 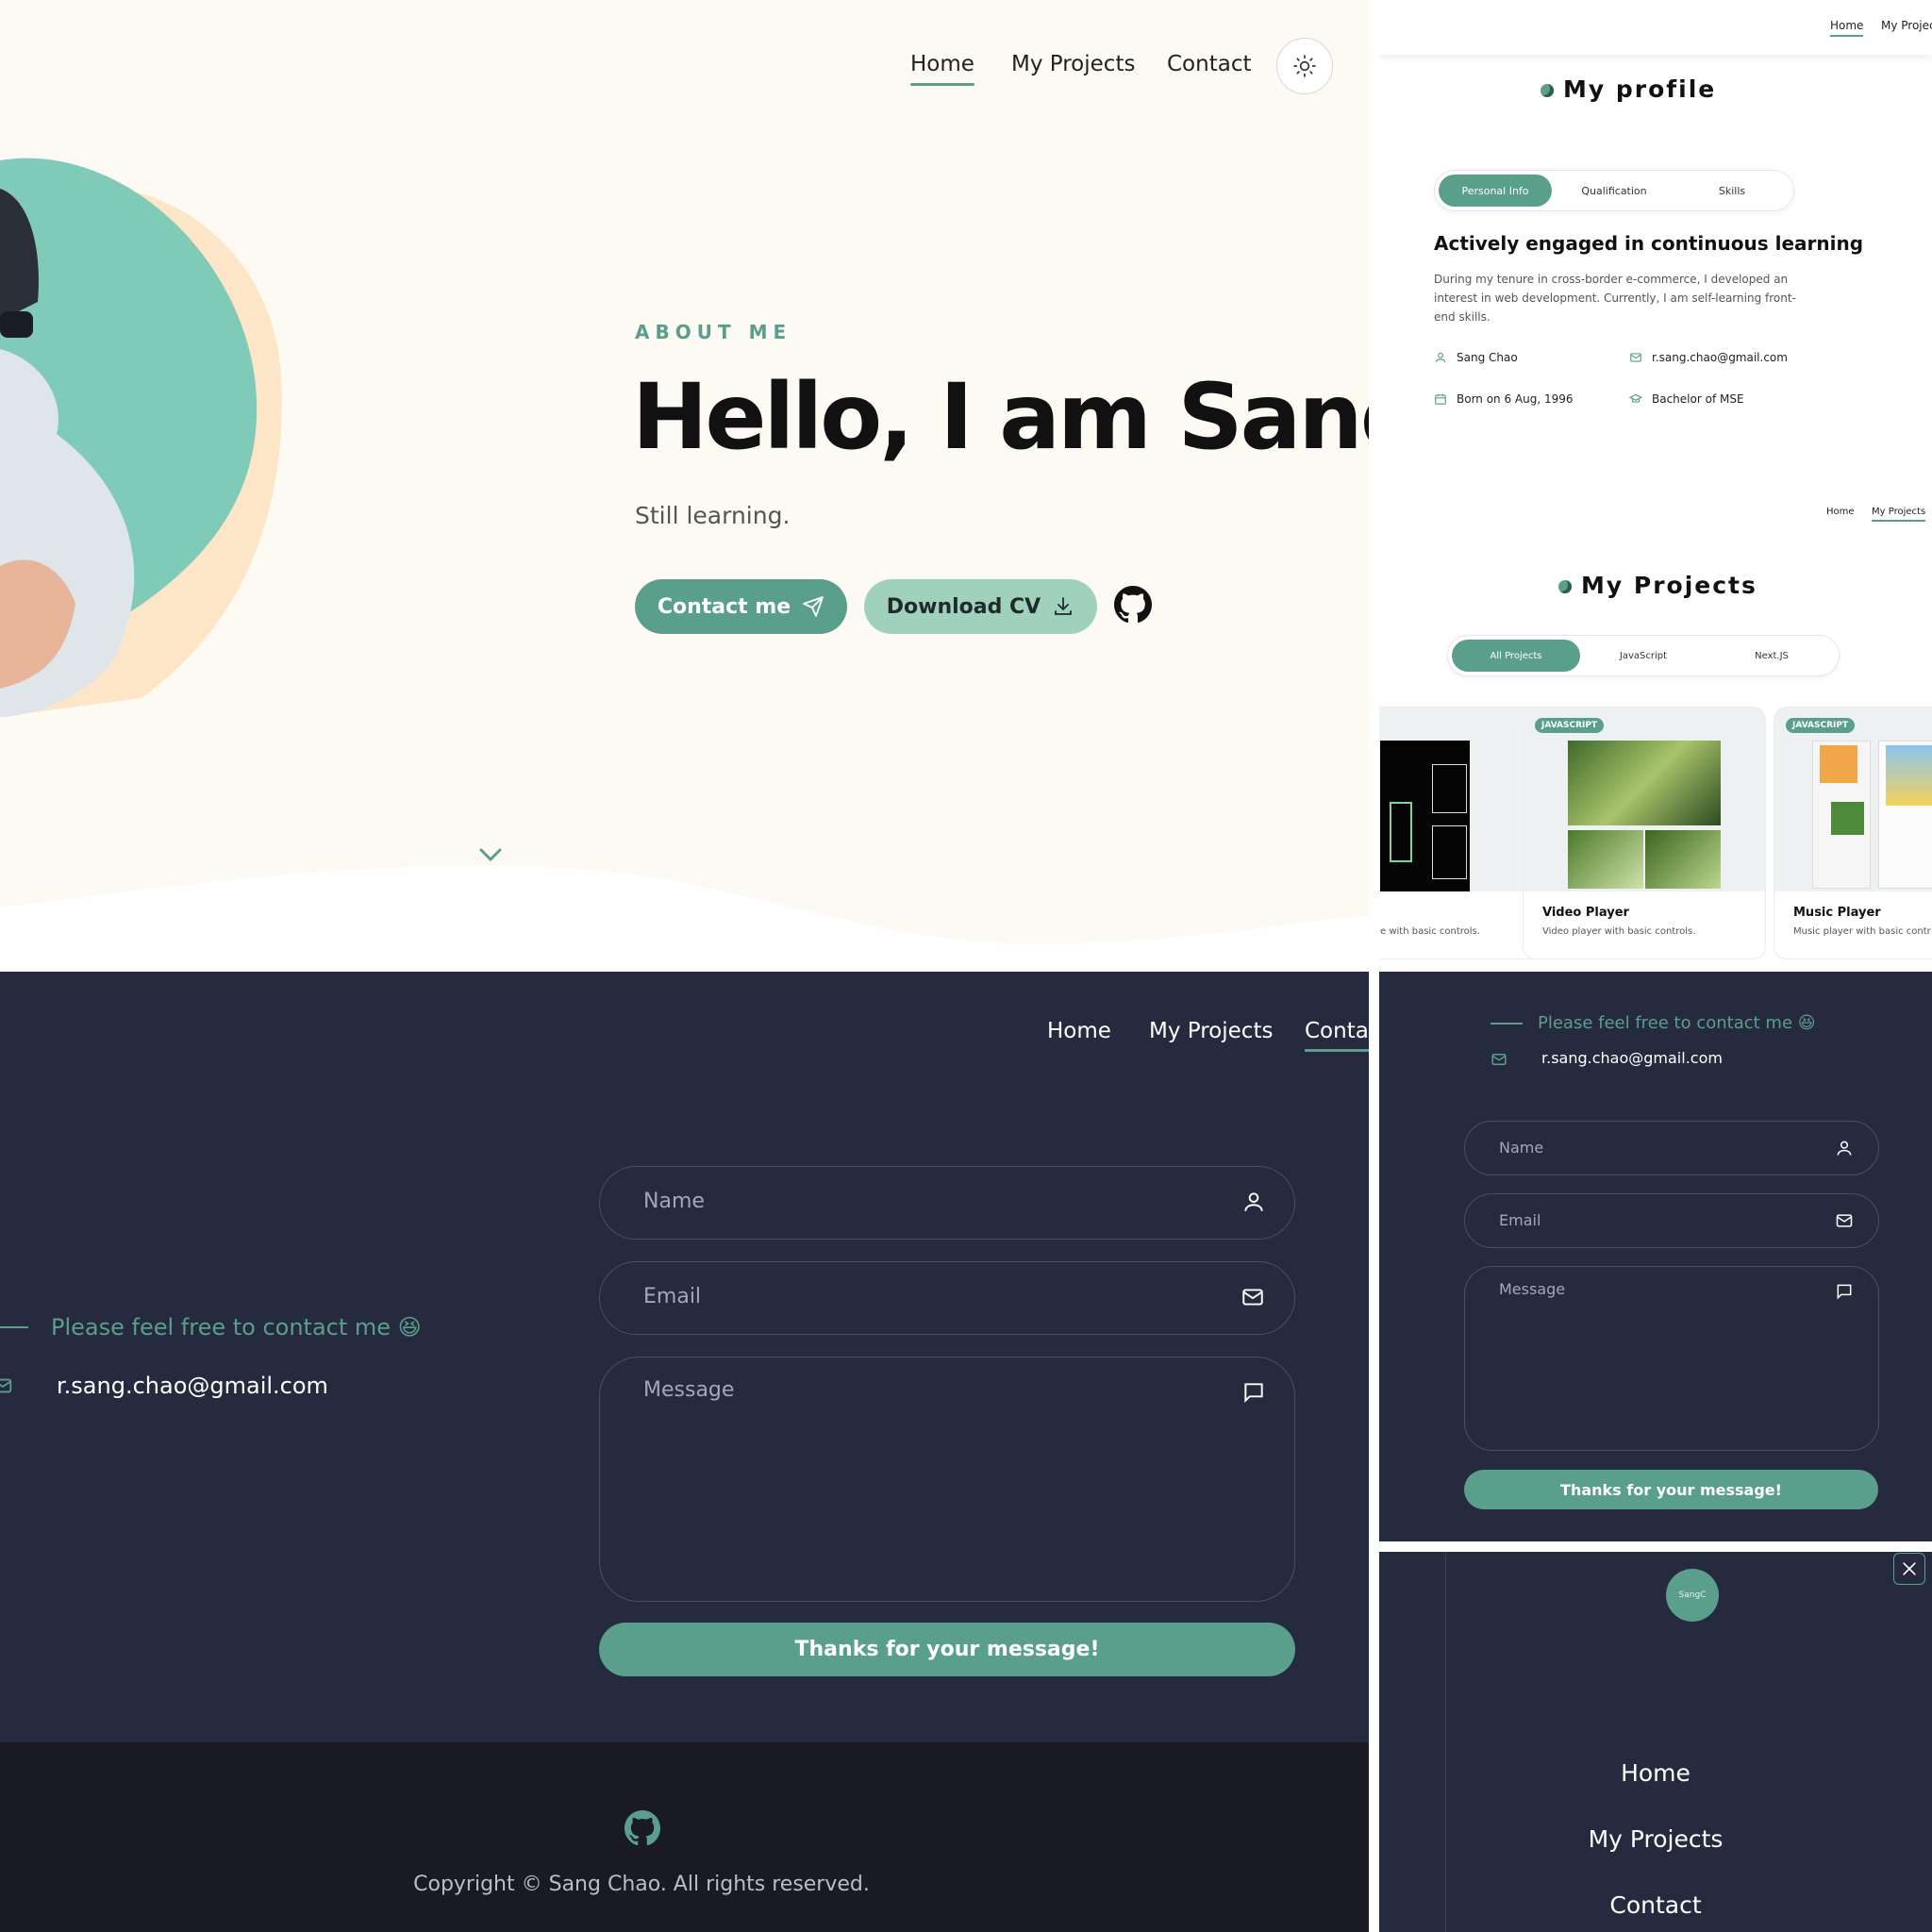 I want to click on graduation-cap-icon, so click(x=1635, y=398).